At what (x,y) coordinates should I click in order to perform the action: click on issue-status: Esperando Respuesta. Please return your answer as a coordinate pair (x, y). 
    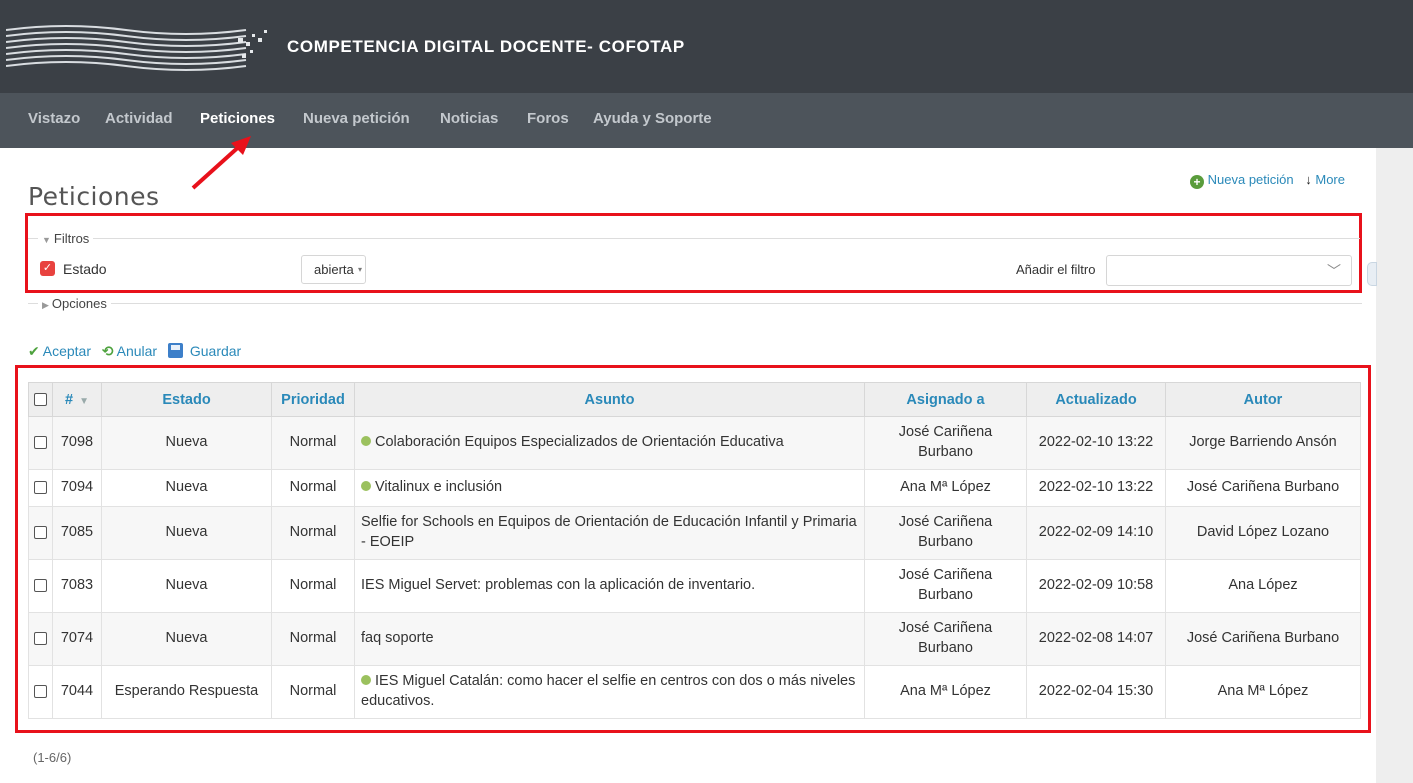
    Looking at the image, I should click on (186, 692).